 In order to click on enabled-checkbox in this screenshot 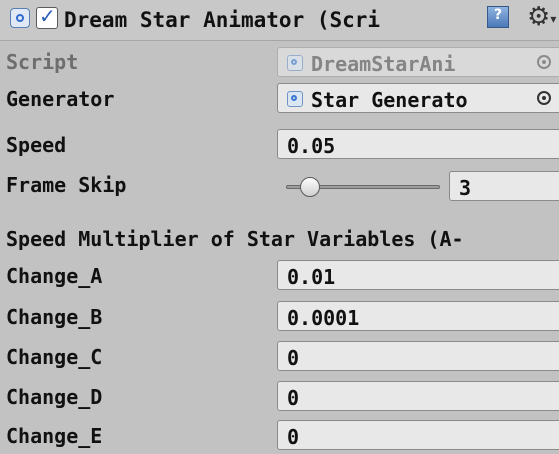, I will do `click(47, 16)`.